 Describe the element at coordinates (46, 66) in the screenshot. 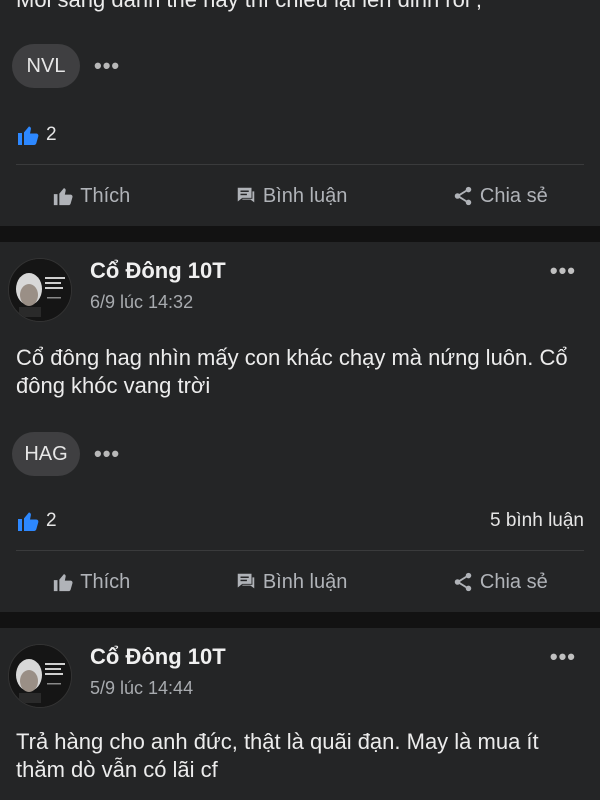

I see `stock-tag: NVL` at that location.